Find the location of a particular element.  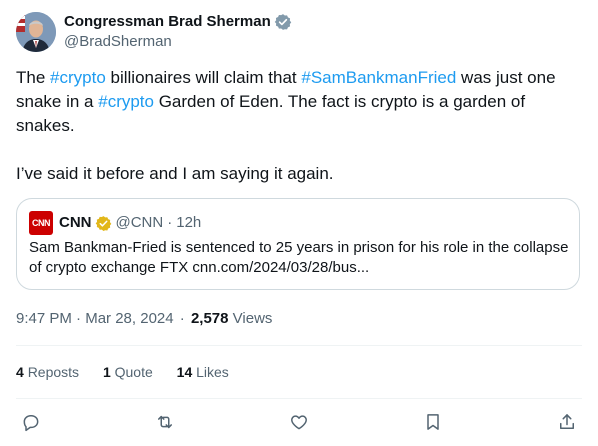

hashtag-link: #SamBankmanFried is located at coordinates (378, 77).